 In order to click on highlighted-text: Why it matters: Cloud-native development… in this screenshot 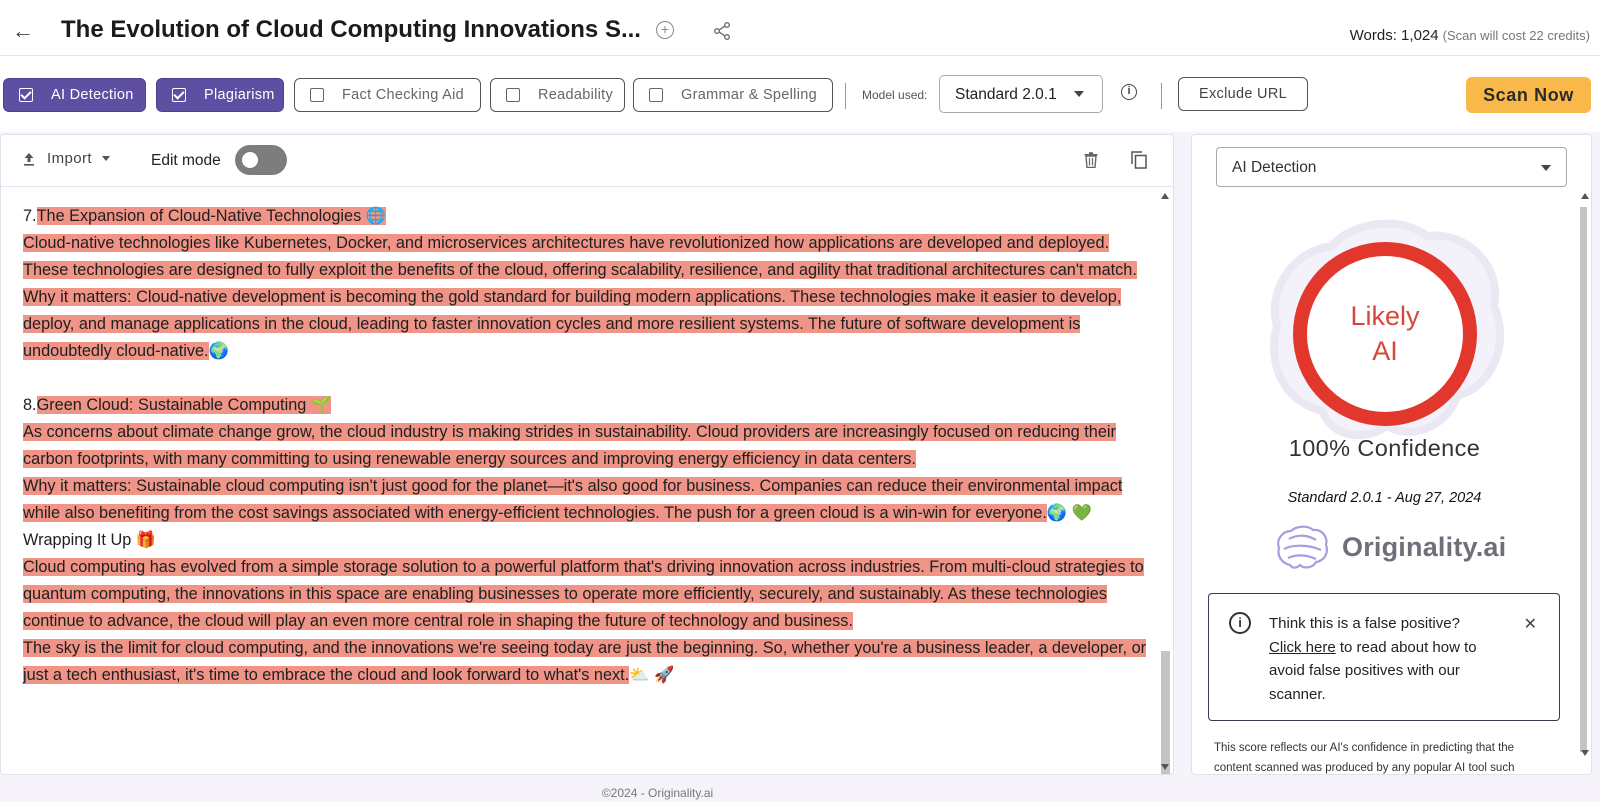, I will do `click(572, 324)`.